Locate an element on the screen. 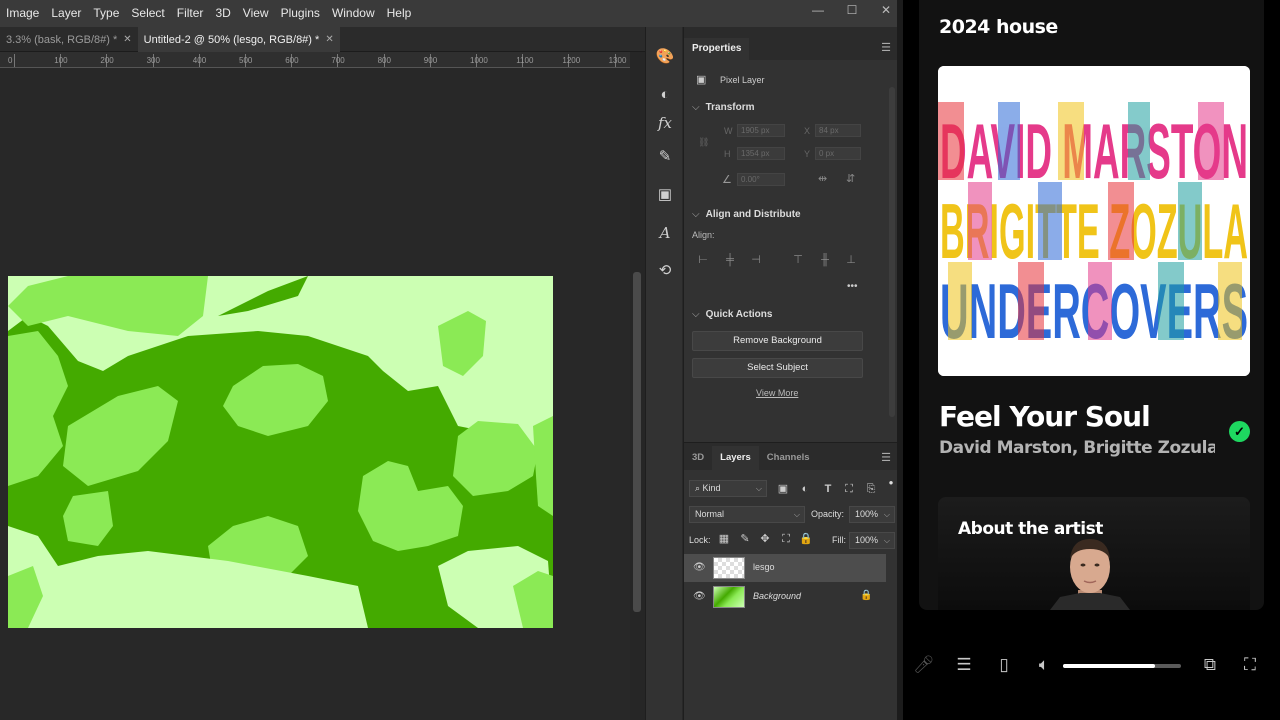  menu-3d: 3D is located at coordinates (222, 13).